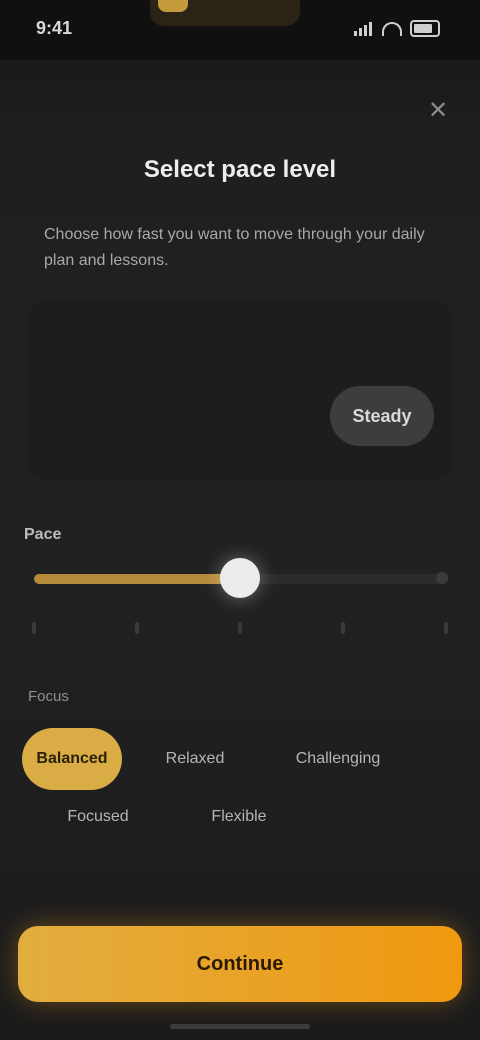 The height and width of the screenshot is (1040, 480). I want to click on home-indicator, so click(240, 1026).